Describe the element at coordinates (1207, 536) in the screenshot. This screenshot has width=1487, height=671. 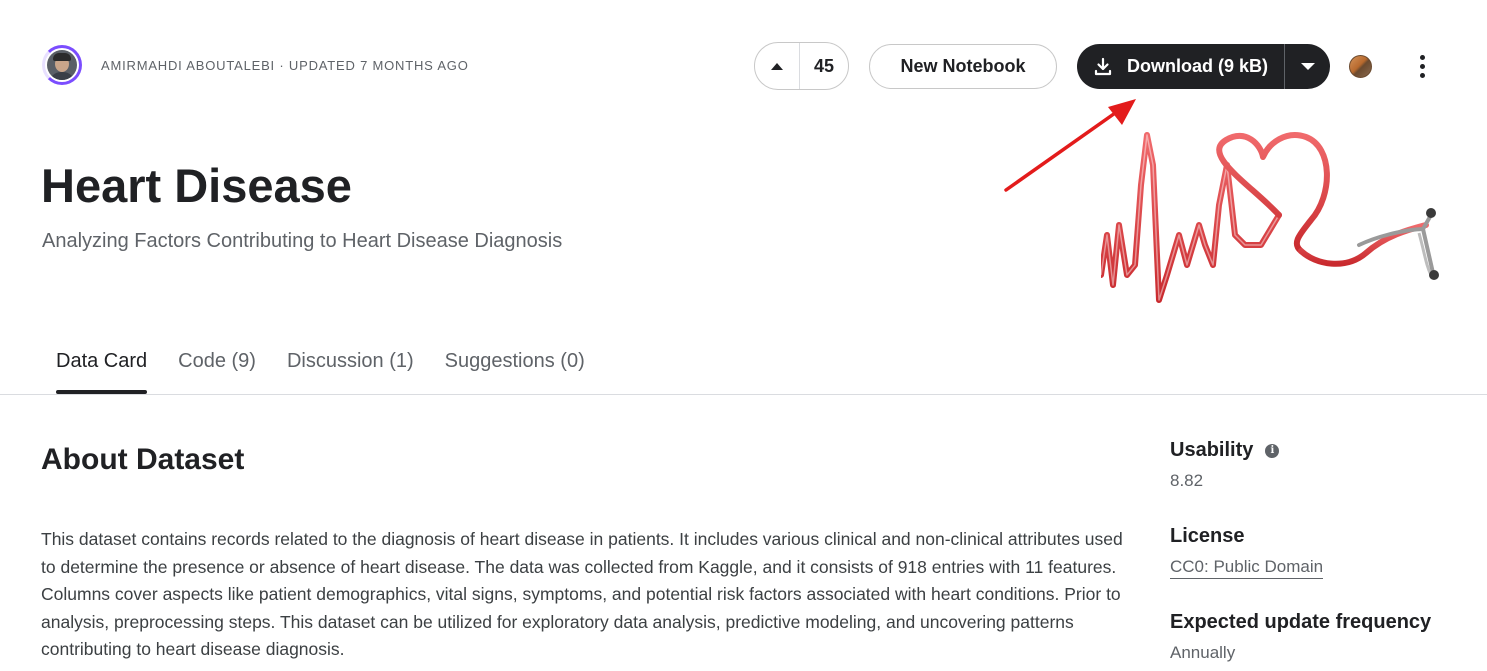
I see `license-label: License` at that location.